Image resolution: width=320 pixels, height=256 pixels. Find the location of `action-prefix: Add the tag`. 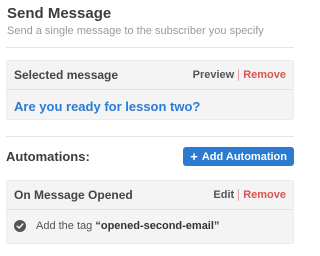

action-prefix: Add the tag is located at coordinates (64, 226).